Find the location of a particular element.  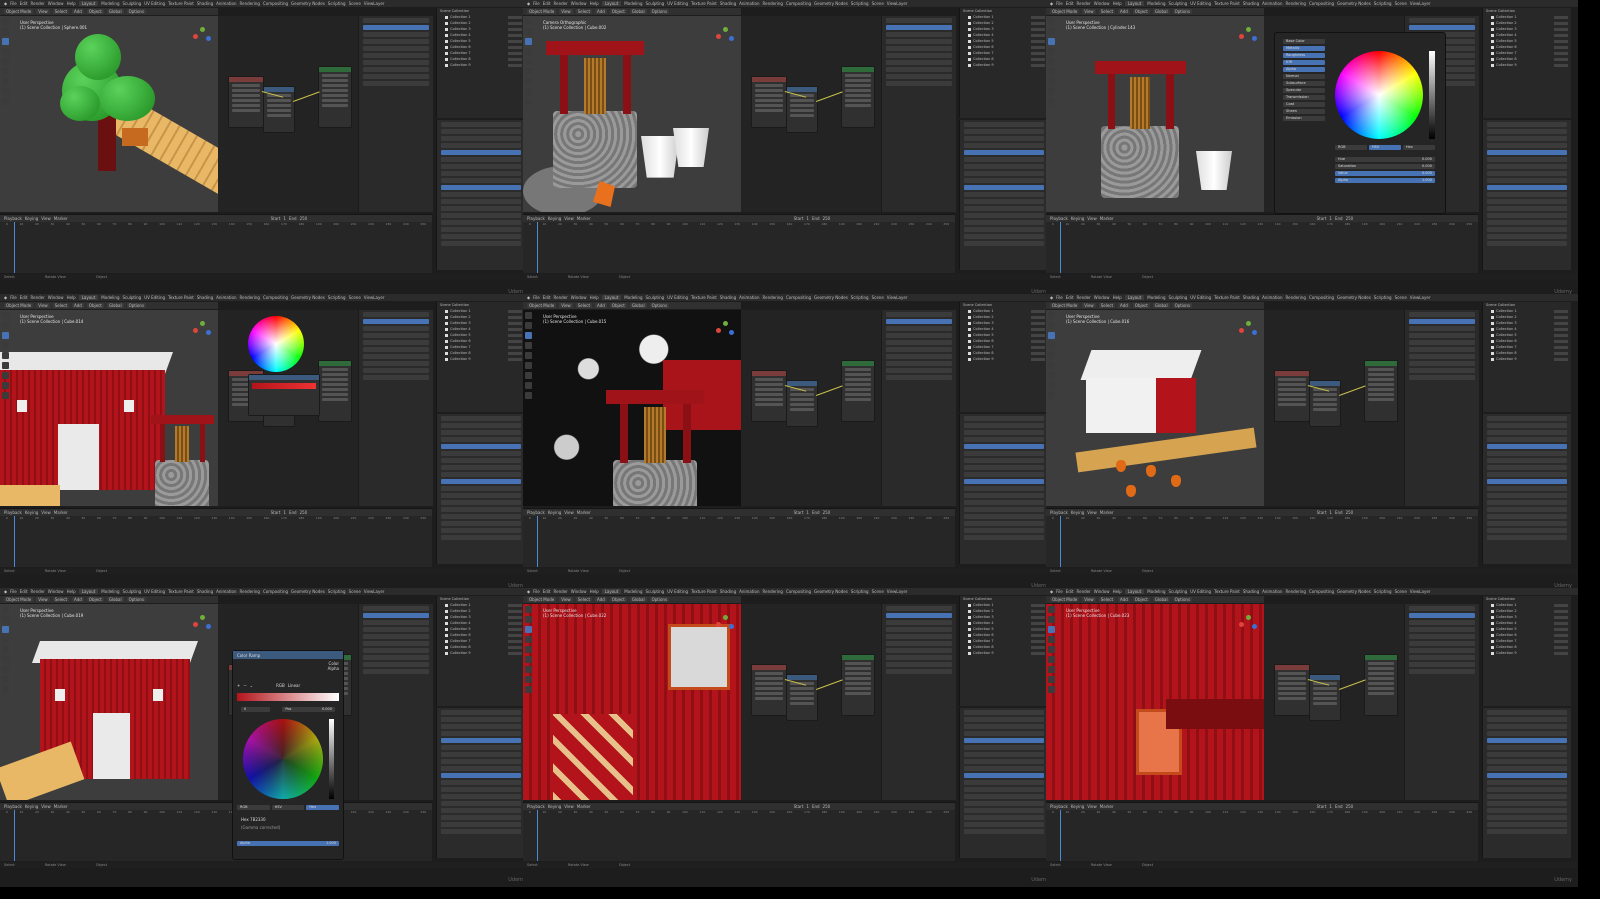

menu-help: Help is located at coordinates (71, 3).